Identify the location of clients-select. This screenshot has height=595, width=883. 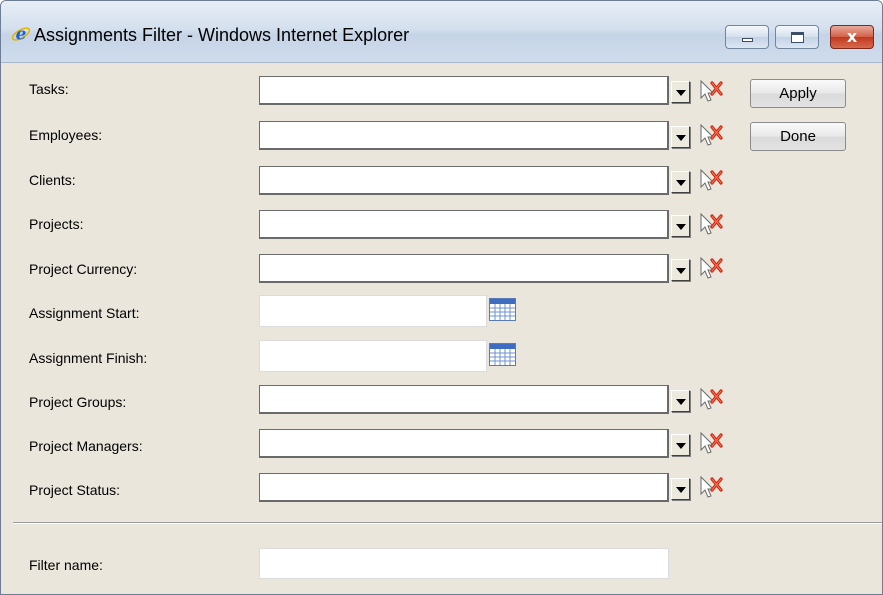
(464, 180).